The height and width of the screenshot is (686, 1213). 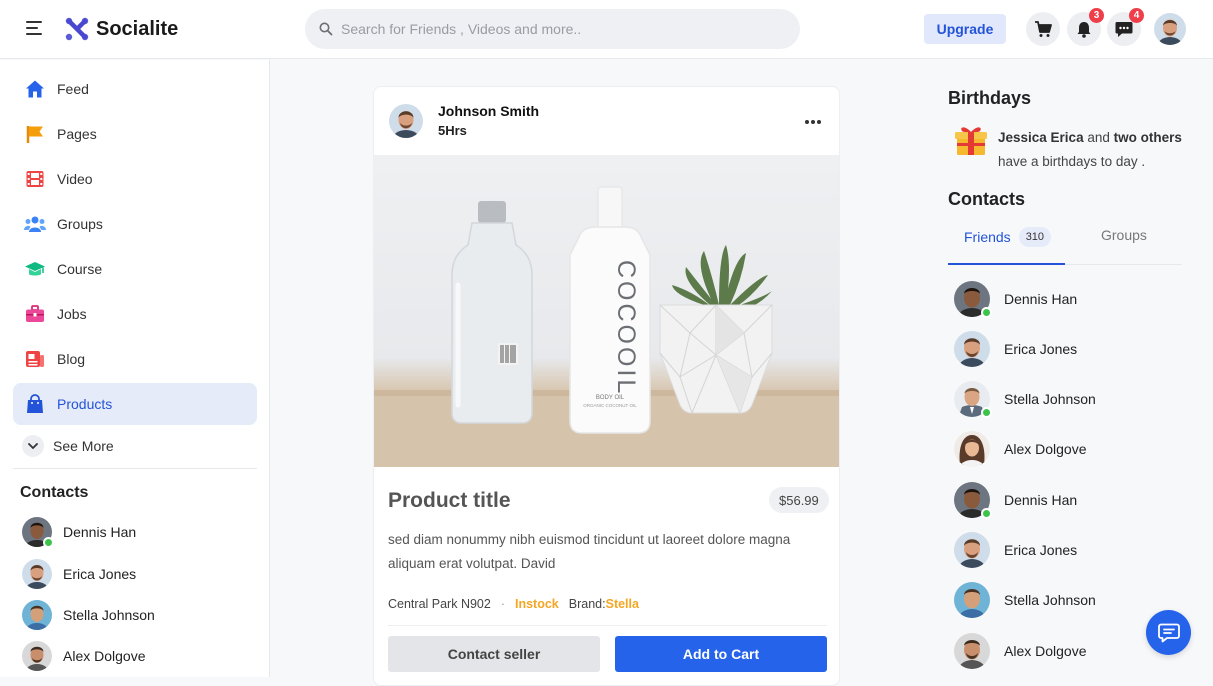 I want to click on birthdays-title: Birthdays, so click(x=990, y=98).